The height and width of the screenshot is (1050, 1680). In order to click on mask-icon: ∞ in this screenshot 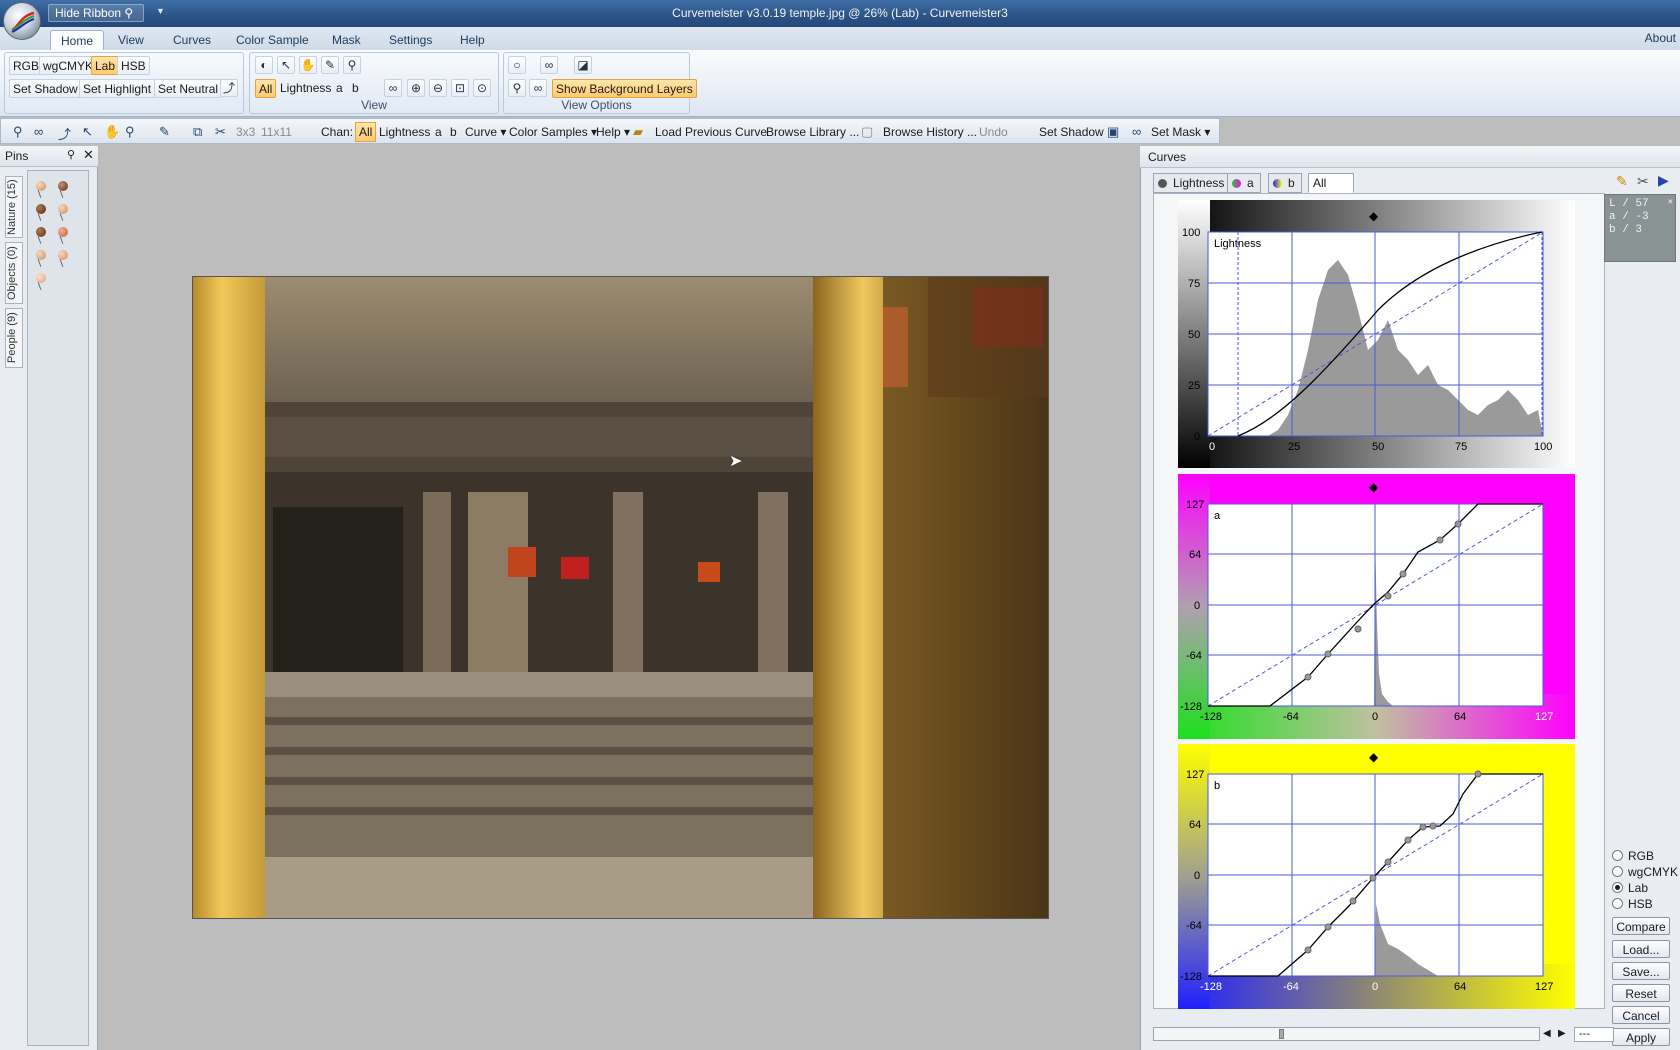, I will do `click(1136, 131)`.